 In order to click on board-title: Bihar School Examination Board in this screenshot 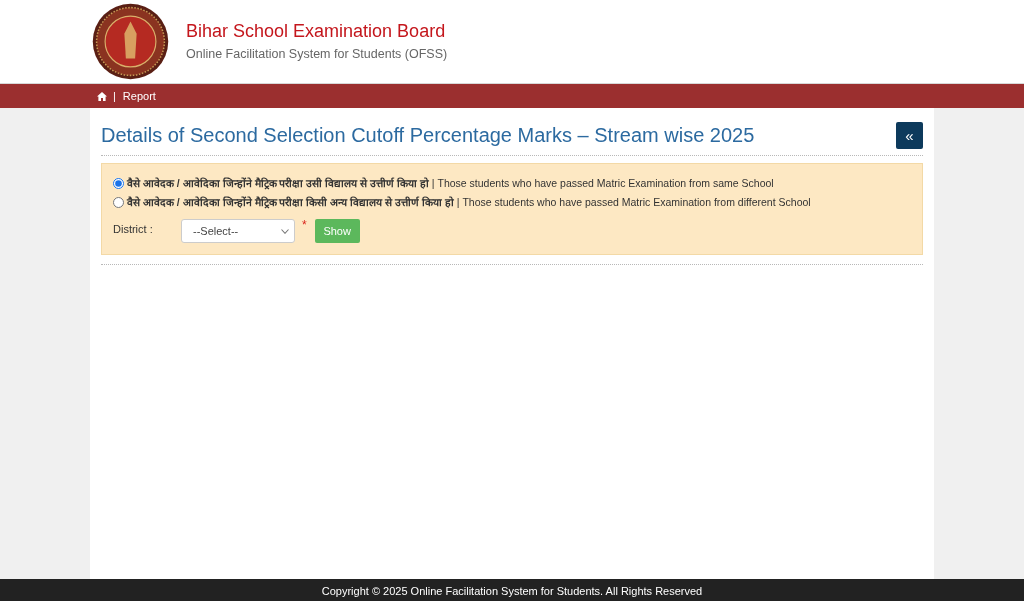, I will do `click(316, 30)`.